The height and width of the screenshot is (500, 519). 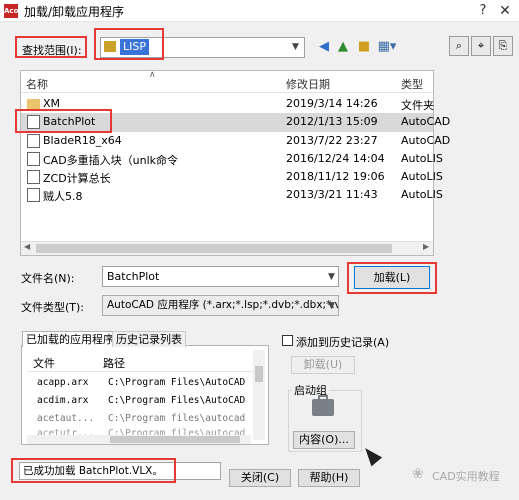 What do you see at coordinates (505, 11) in the screenshot?
I see `close-window-button: ✕` at bounding box center [505, 11].